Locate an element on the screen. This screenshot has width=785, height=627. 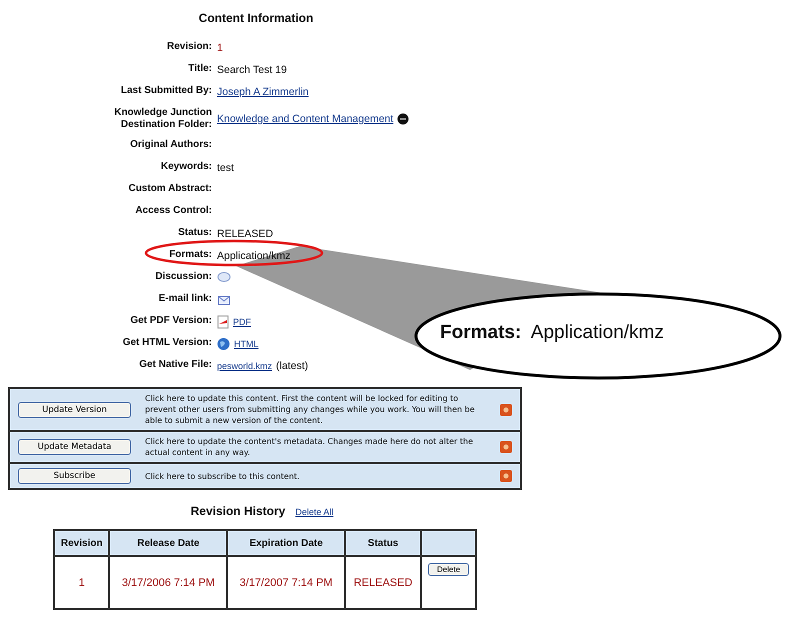
field-label: Get Native File: is located at coordinates (175, 365).